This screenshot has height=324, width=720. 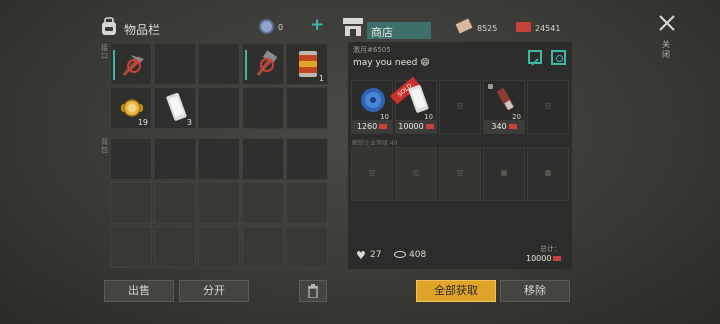 What do you see at coordinates (504, 126) in the screenshot?
I see `item-price: 340` at bounding box center [504, 126].